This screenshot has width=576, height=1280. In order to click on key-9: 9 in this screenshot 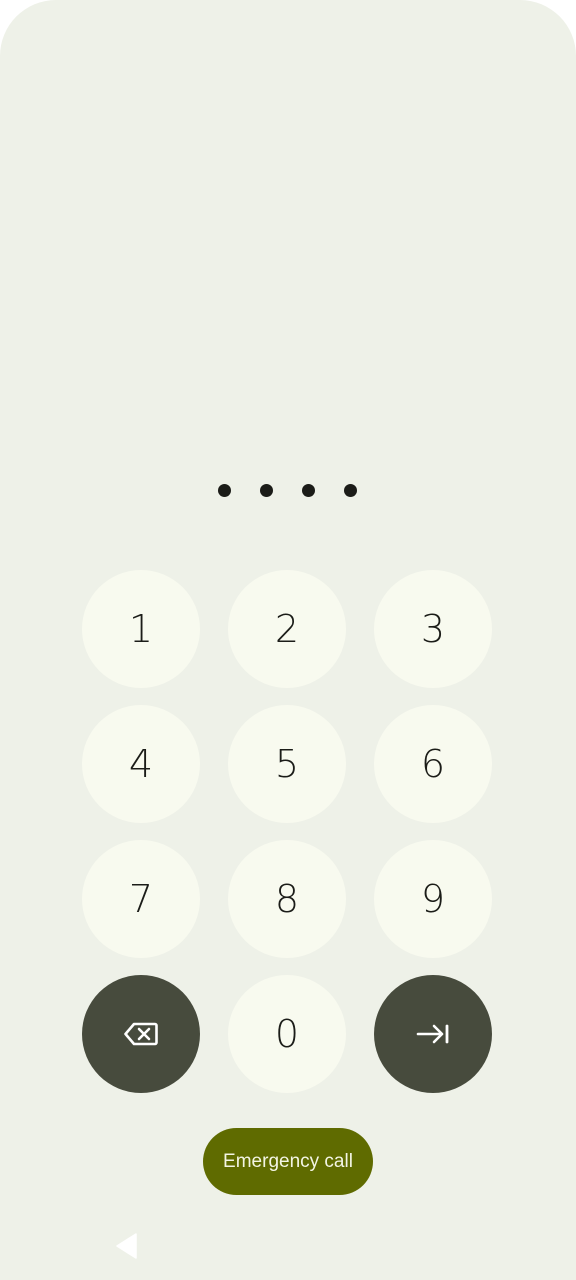, I will do `click(433, 899)`.